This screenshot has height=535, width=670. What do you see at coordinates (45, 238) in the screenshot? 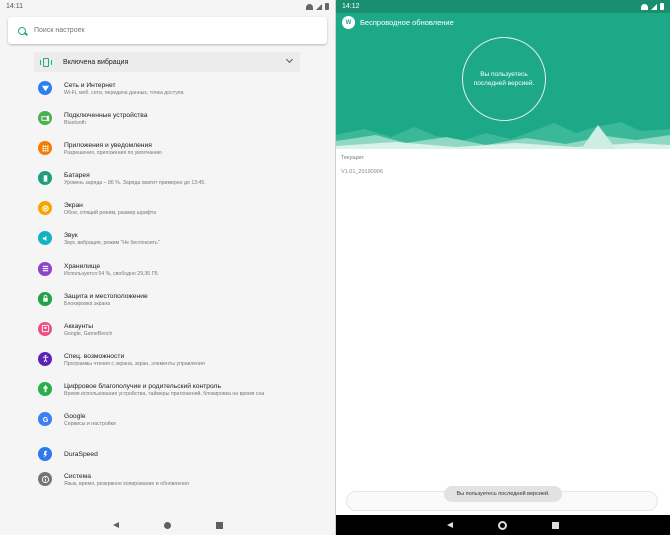
I see `sound-icon` at bounding box center [45, 238].